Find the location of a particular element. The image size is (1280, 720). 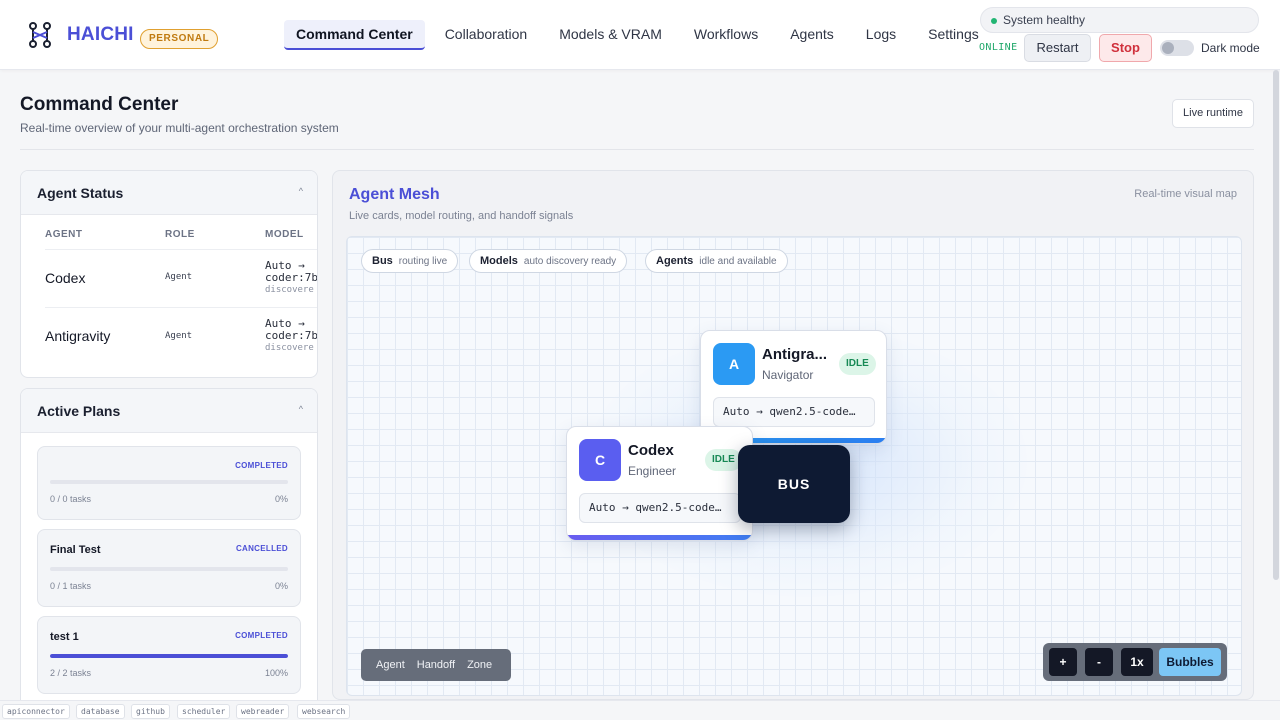

nav-workflows: Workflows is located at coordinates (726, 35).